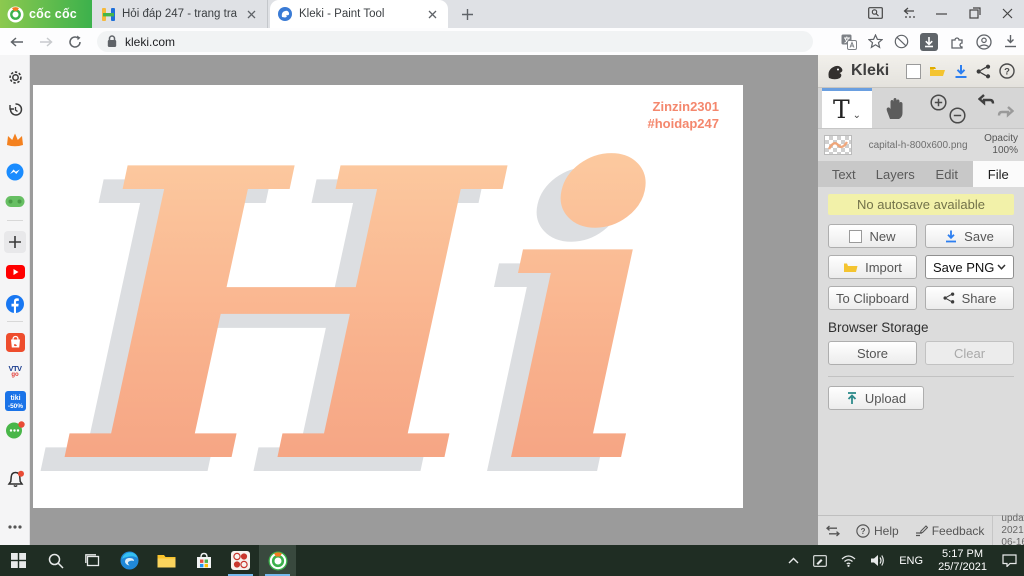 The height and width of the screenshot is (576, 1024). What do you see at coordinates (14, 406) in the screenshot?
I see `svg-text: -50%` at bounding box center [14, 406].